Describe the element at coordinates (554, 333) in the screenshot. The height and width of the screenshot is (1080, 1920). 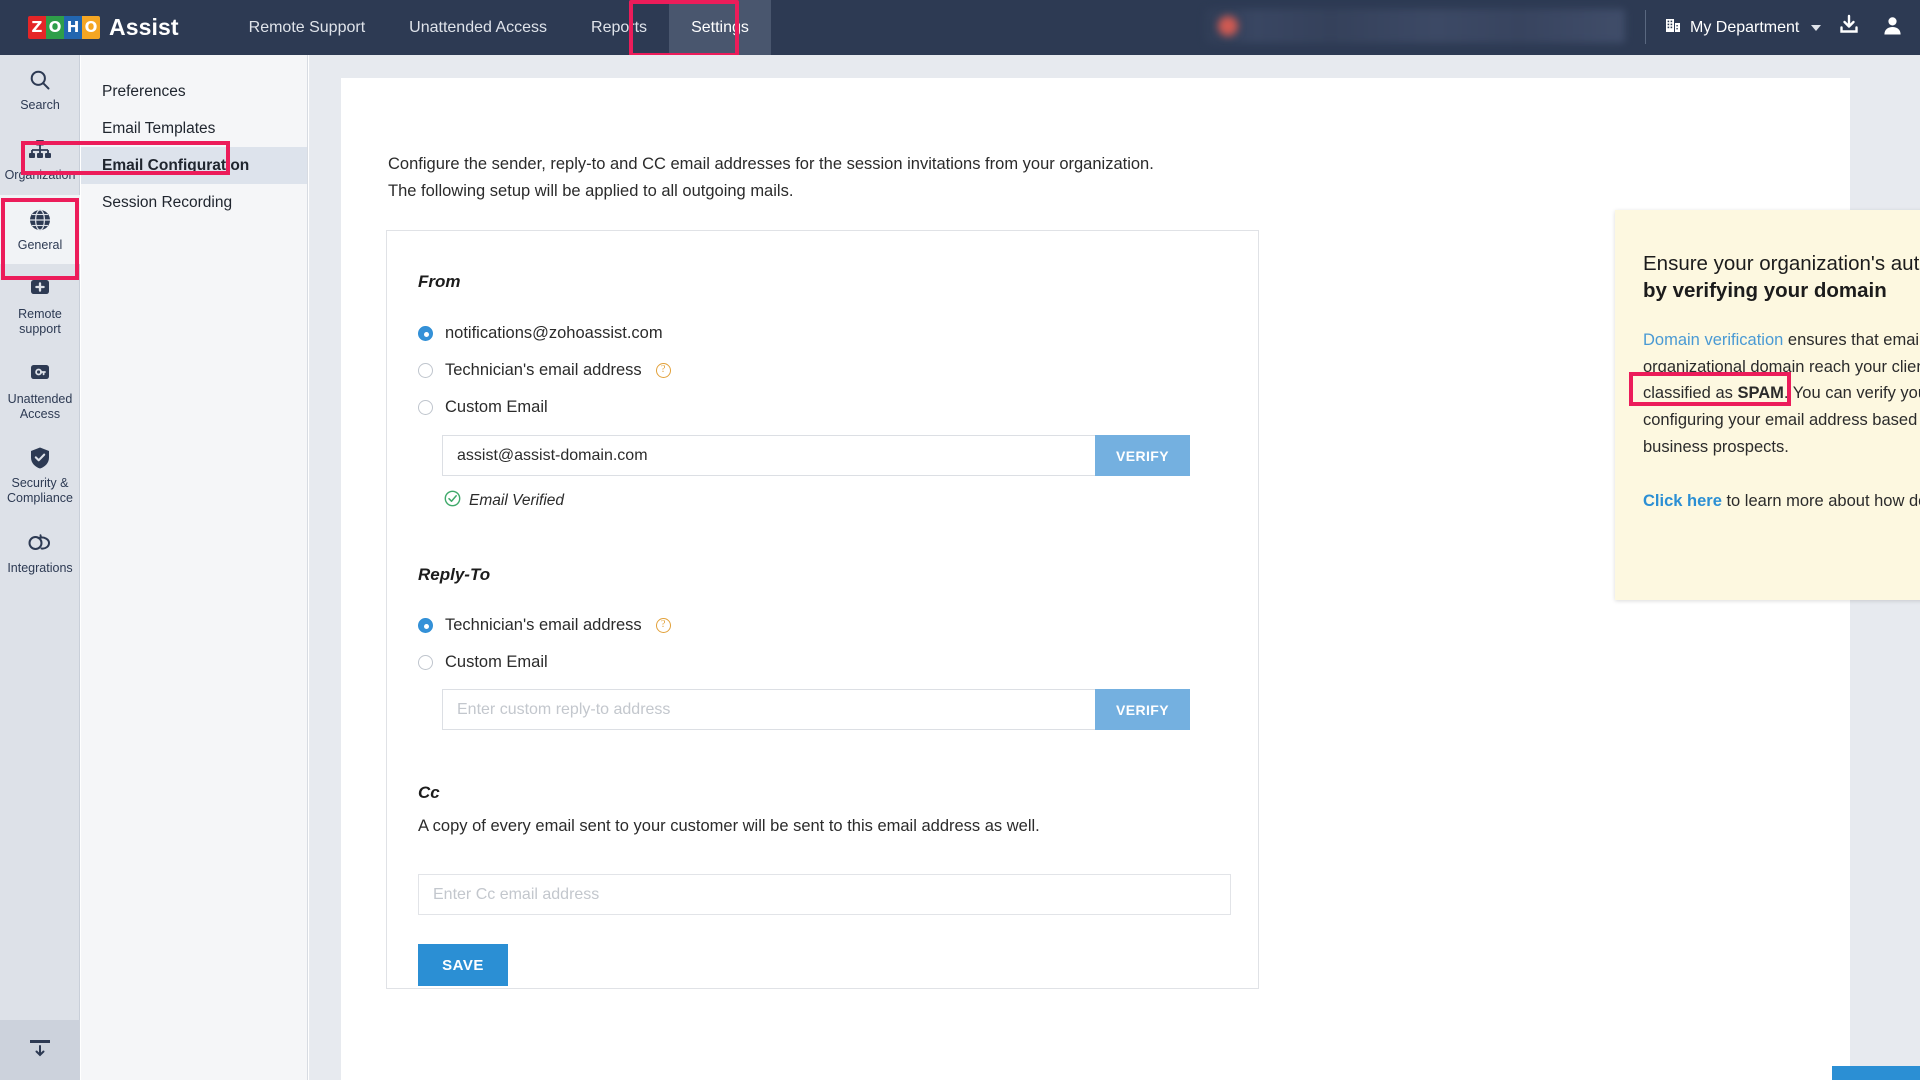
I see `from-option-notifications-label: notifications@zohoassist.com` at that location.